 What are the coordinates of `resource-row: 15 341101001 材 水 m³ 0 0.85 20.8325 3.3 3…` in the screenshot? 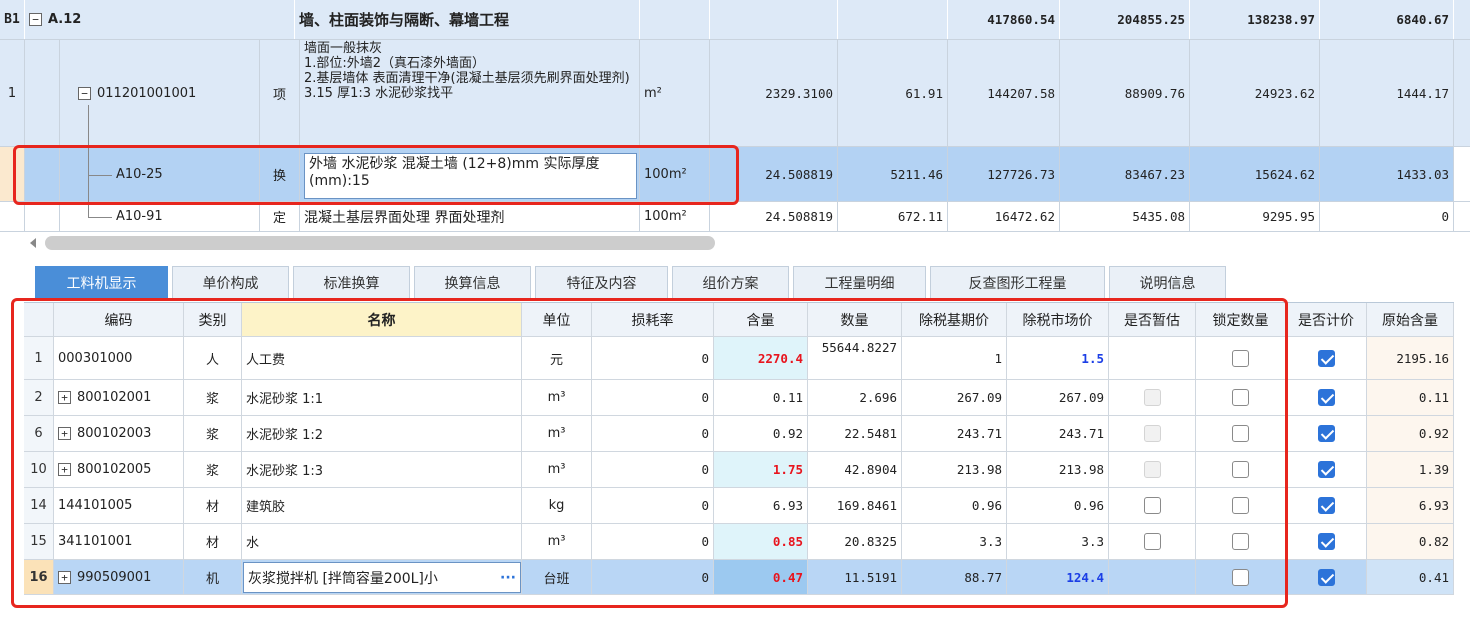 It's located at (739, 542).